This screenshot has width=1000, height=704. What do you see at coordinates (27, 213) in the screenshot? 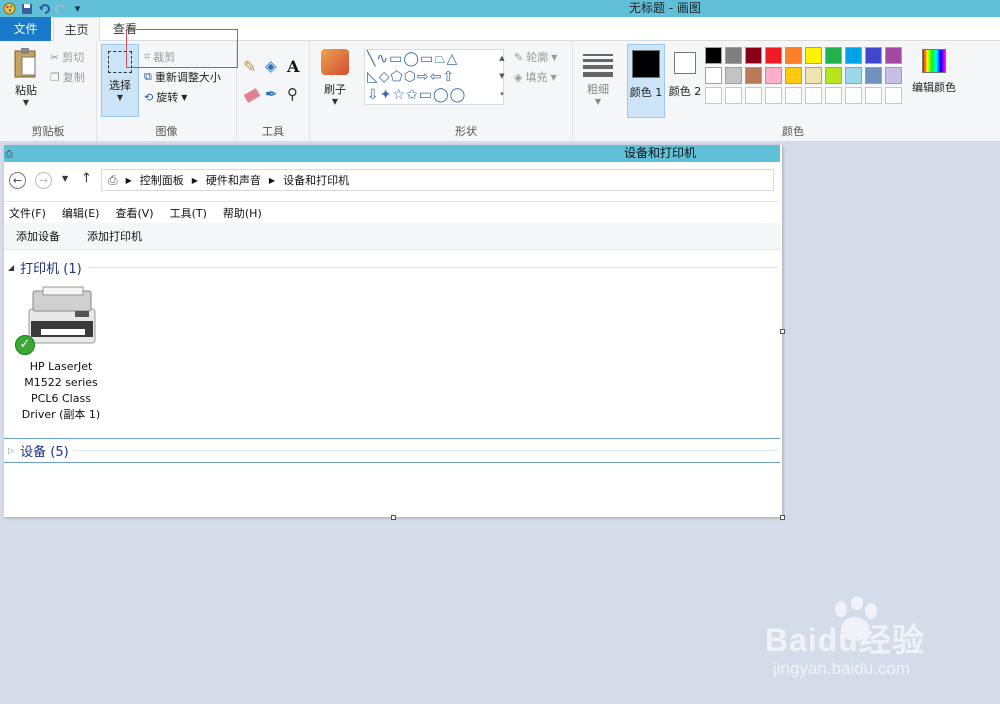
I see `menu-file: 文件(F)` at bounding box center [27, 213].